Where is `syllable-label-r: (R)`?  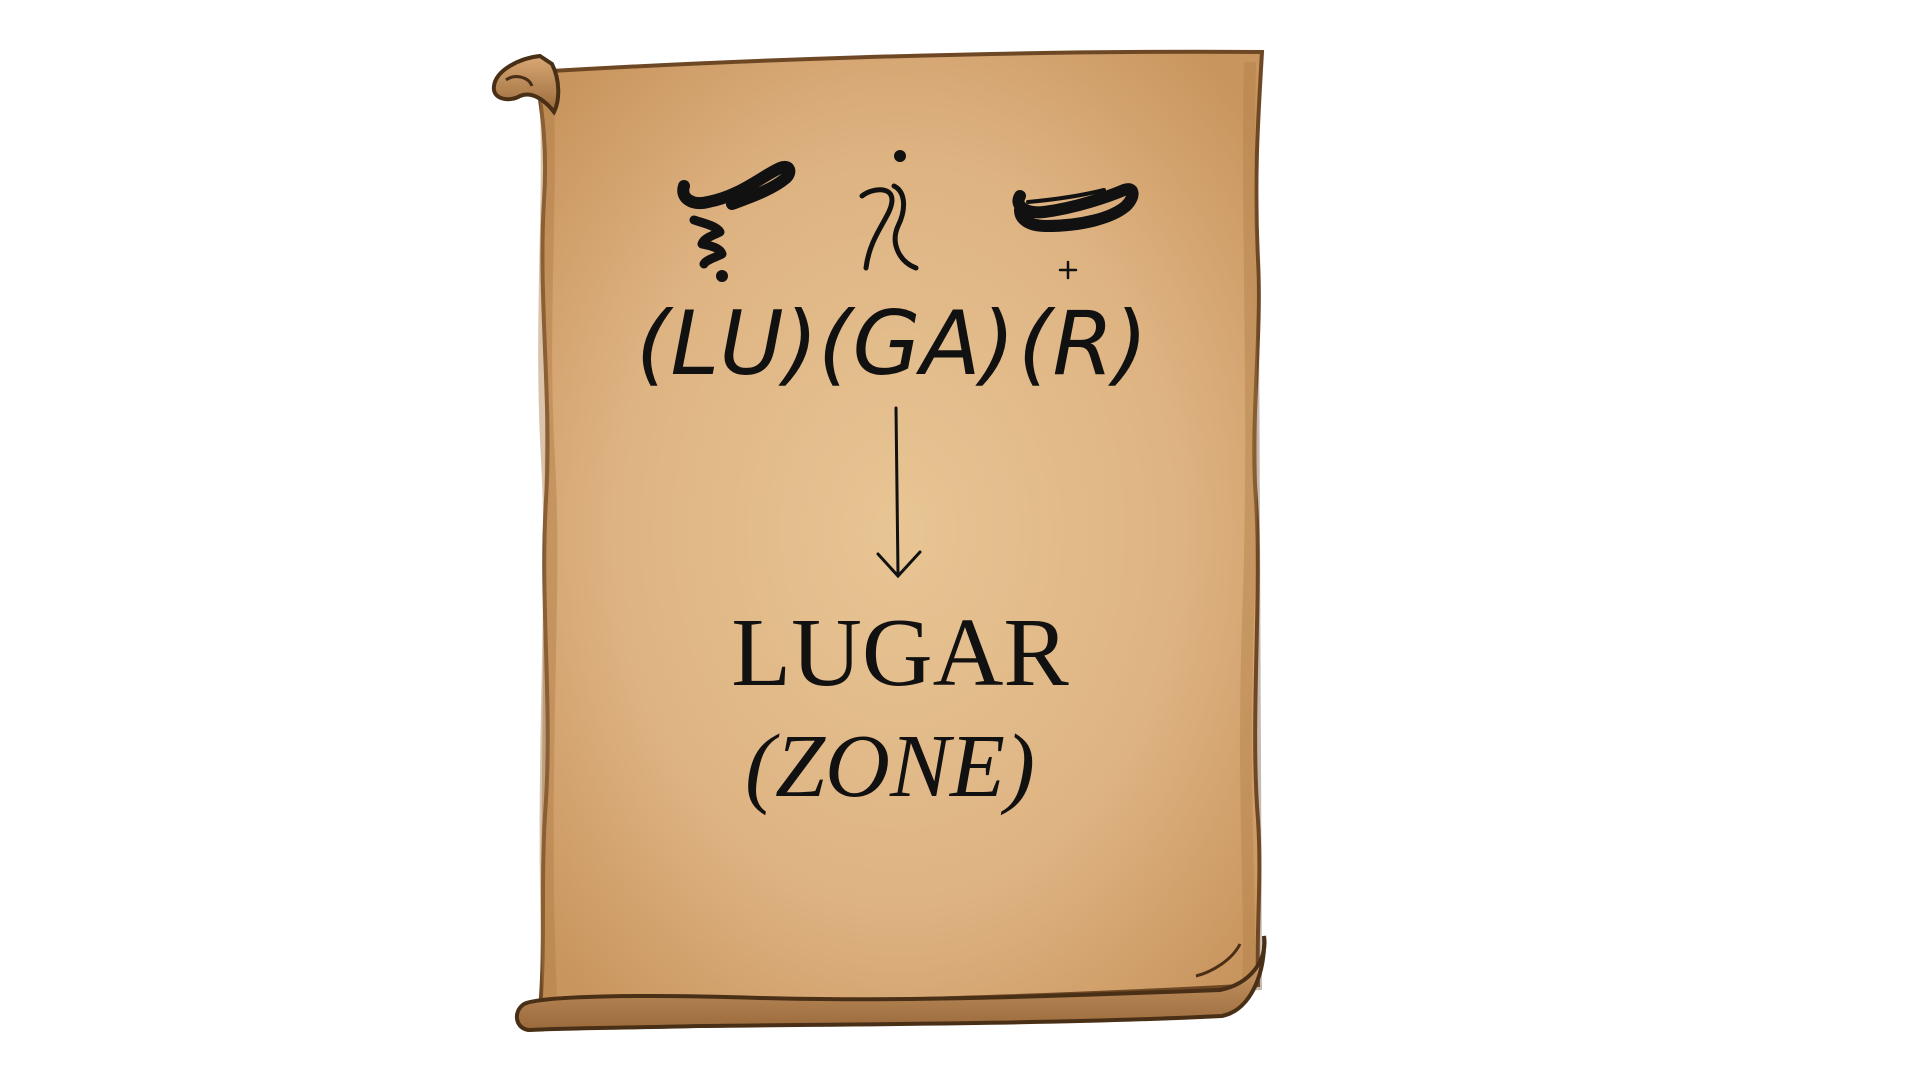 syllable-label-r: (R) is located at coordinates (1083, 343).